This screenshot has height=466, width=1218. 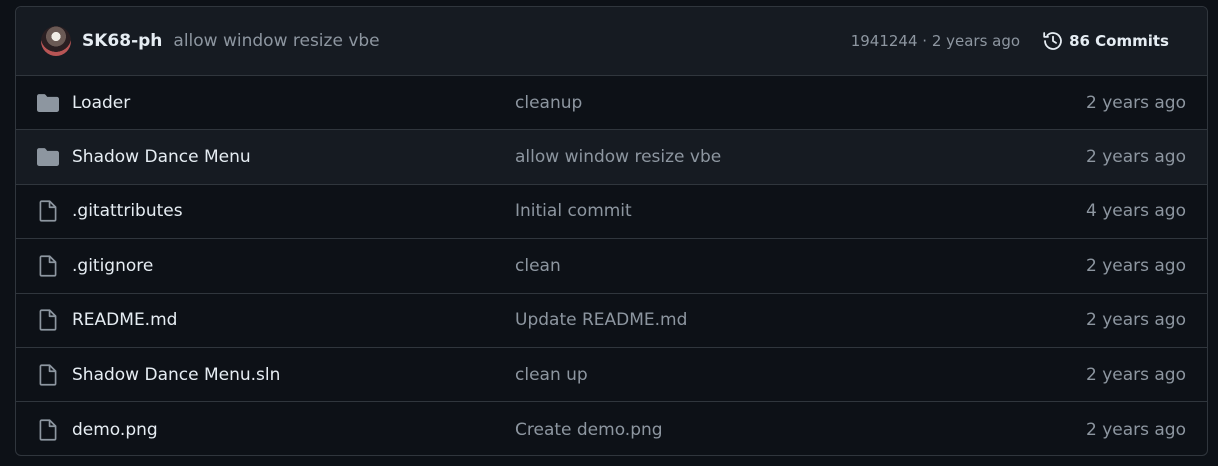 I want to click on avatar, so click(x=56, y=41).